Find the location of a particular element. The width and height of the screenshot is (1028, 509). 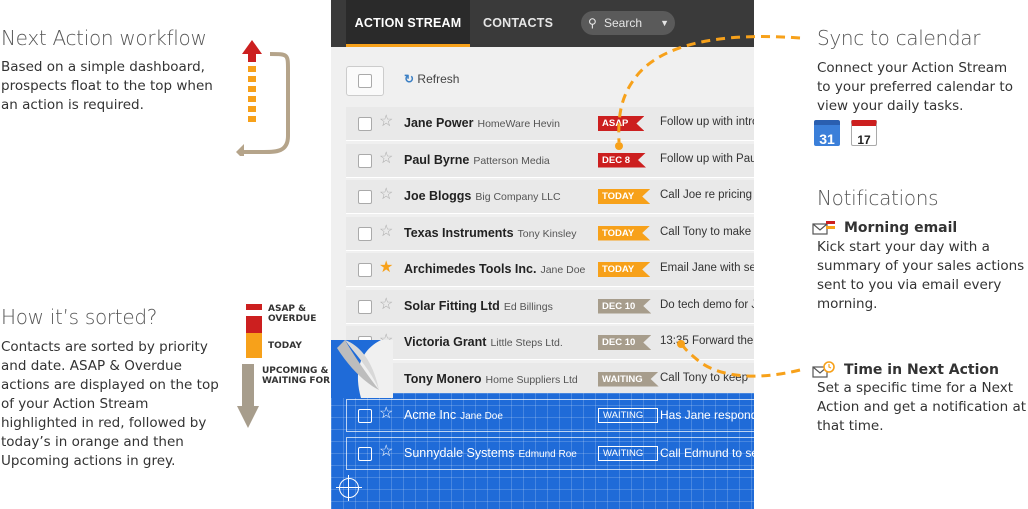

ical-calendar-day: 17 is located at coordinates (864, 140).